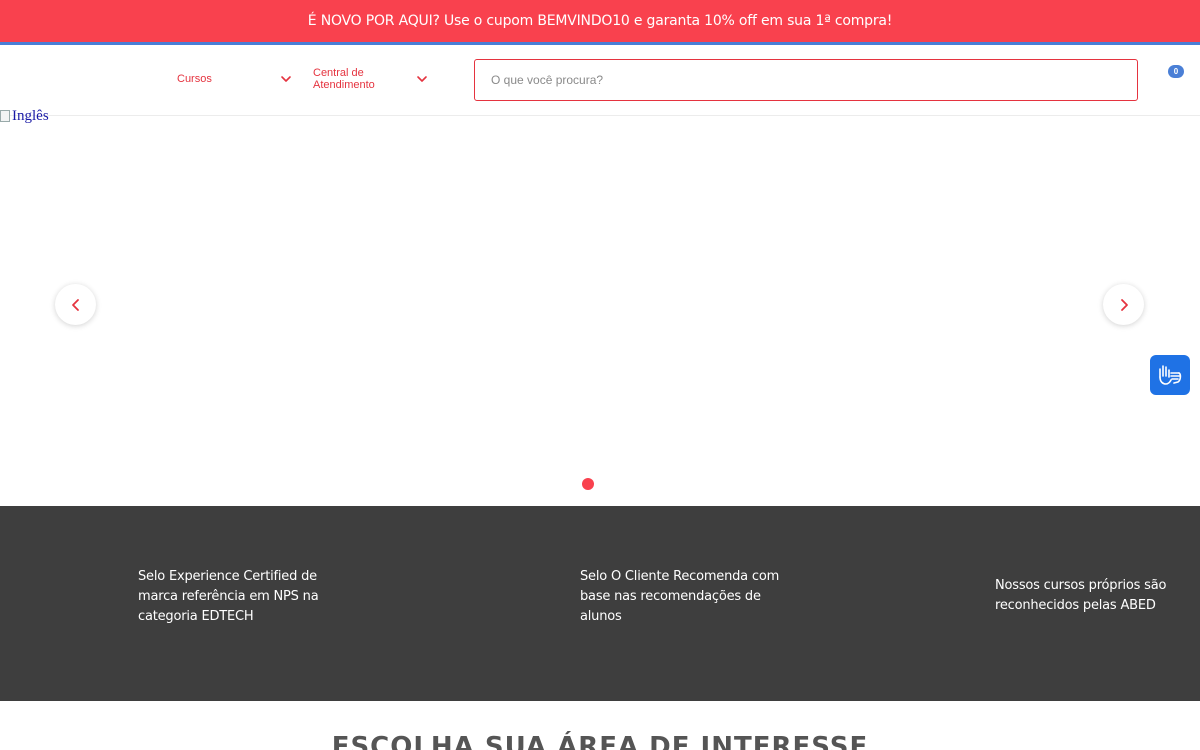  I want to click on sign-language-hands-icon, so click(1170, 375).